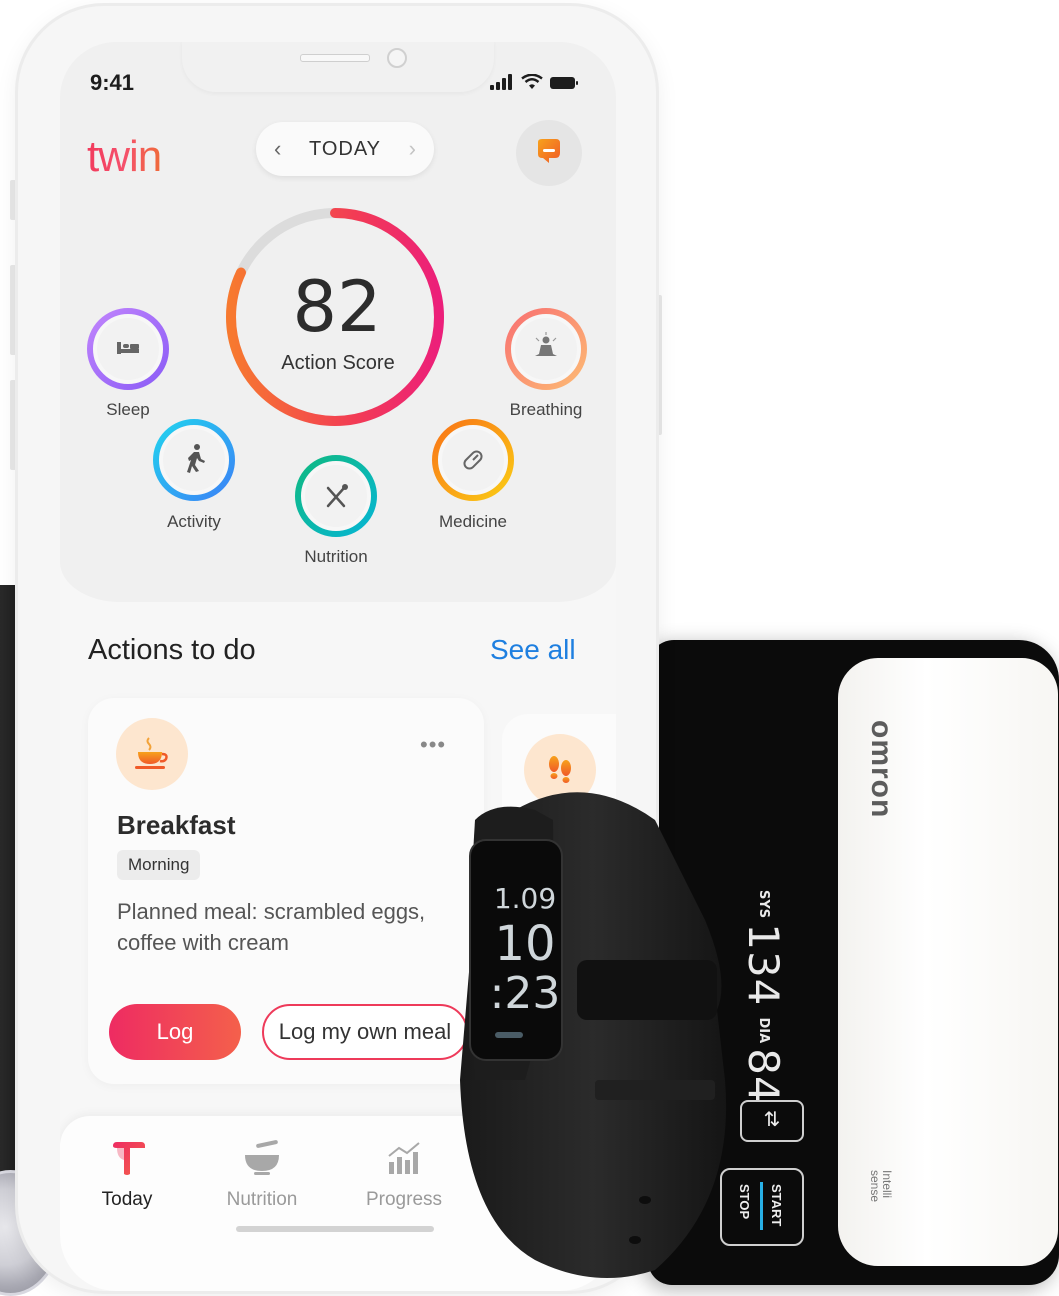 The height and width of the screenshot is (1296, 1059). What do you see at coordinates (744, 1202) in the screenshot?
I see `stop-label: STOP` at bounding box center [744, 1202].